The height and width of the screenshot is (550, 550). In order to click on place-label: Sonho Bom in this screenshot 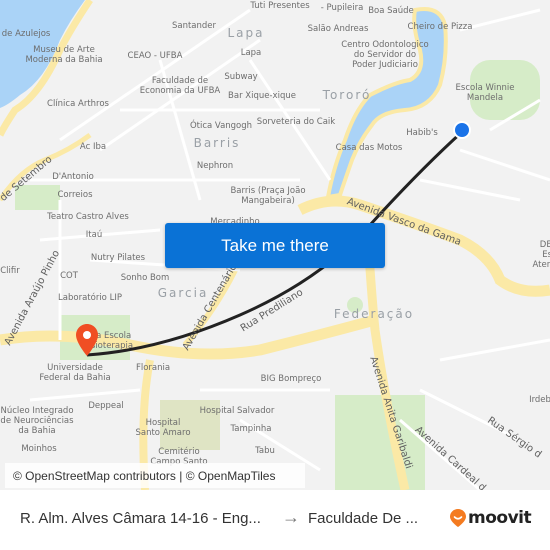, I will do `click(145, 278)`.